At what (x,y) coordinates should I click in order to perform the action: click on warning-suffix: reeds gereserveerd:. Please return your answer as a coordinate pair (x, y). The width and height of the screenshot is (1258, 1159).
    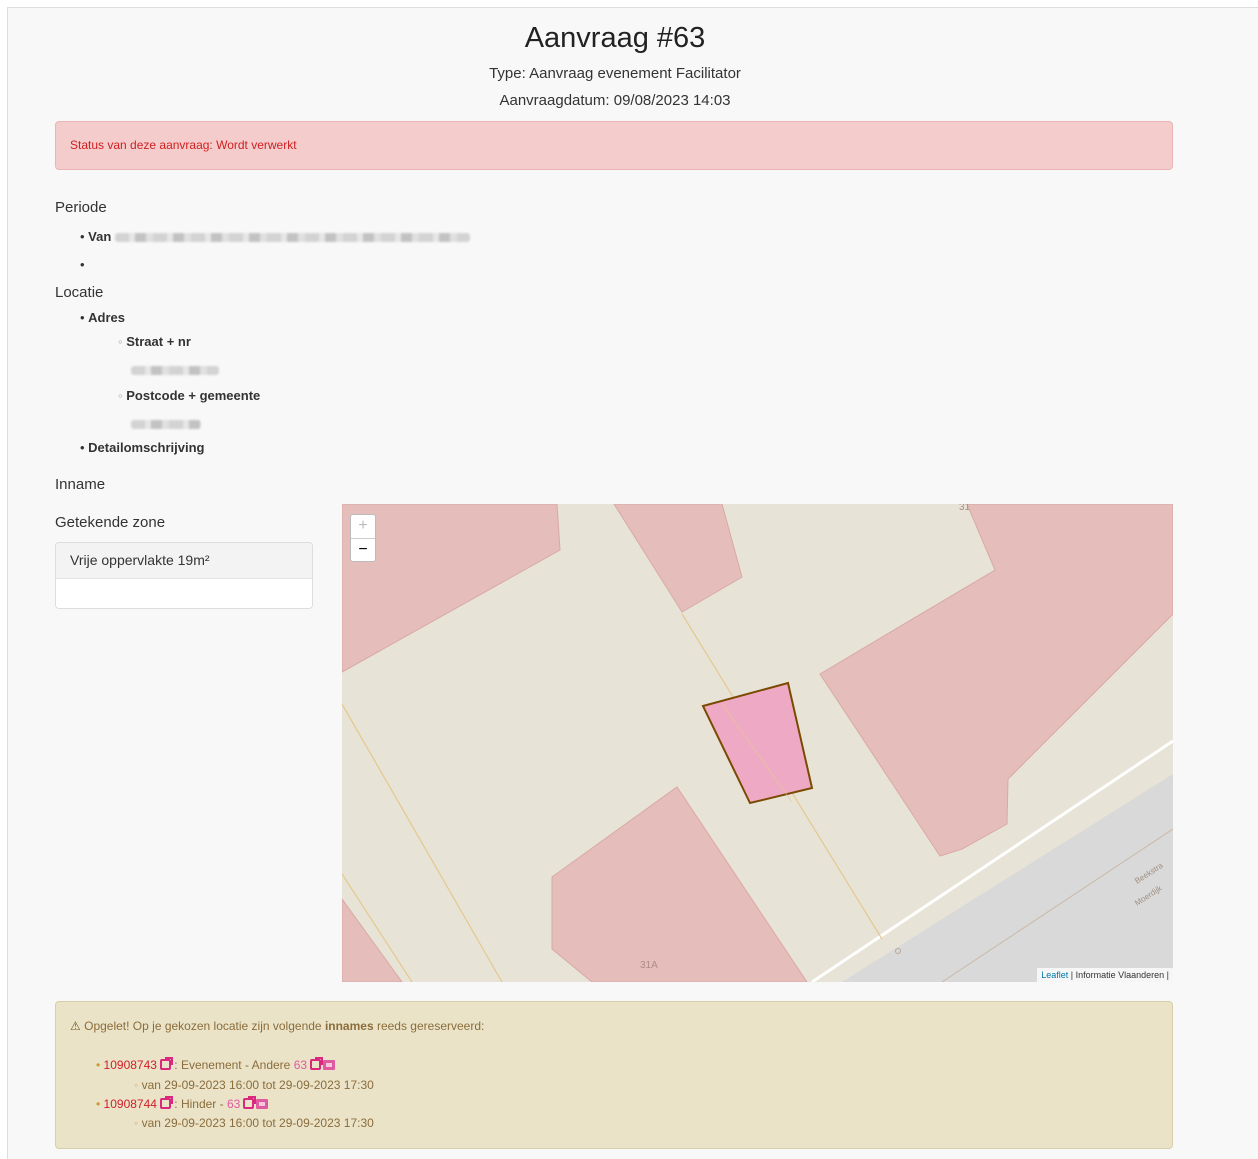
    Looking at the image, I should click on (429, 1026).